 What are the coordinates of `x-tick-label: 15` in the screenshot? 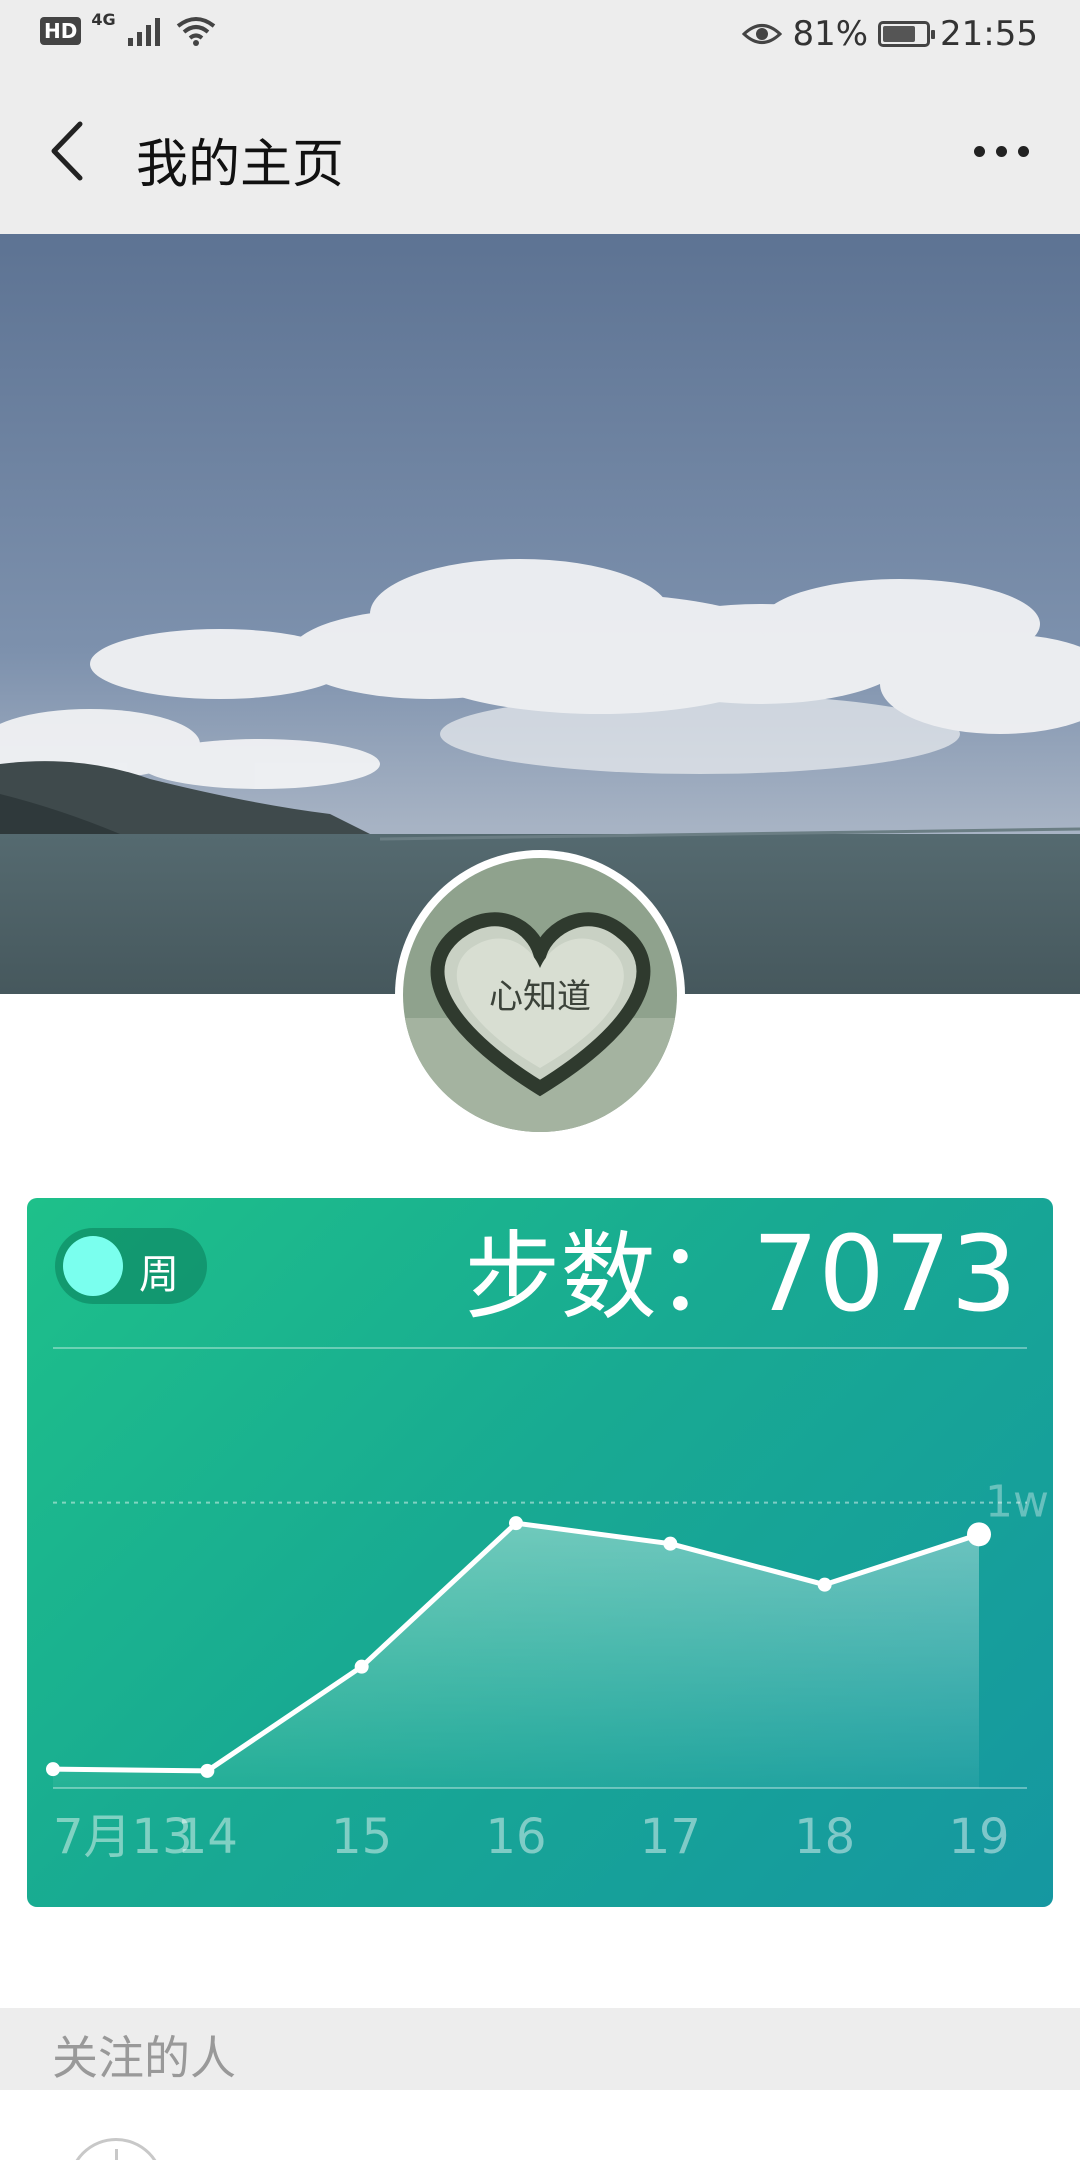 It's located at (361, 1837).